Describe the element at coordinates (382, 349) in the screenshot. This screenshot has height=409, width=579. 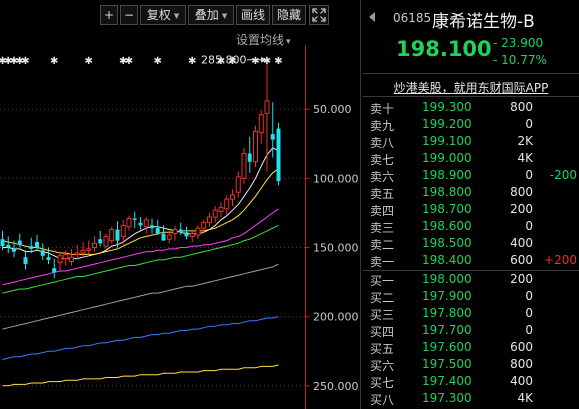
I see `level-label: 买五` at that location.